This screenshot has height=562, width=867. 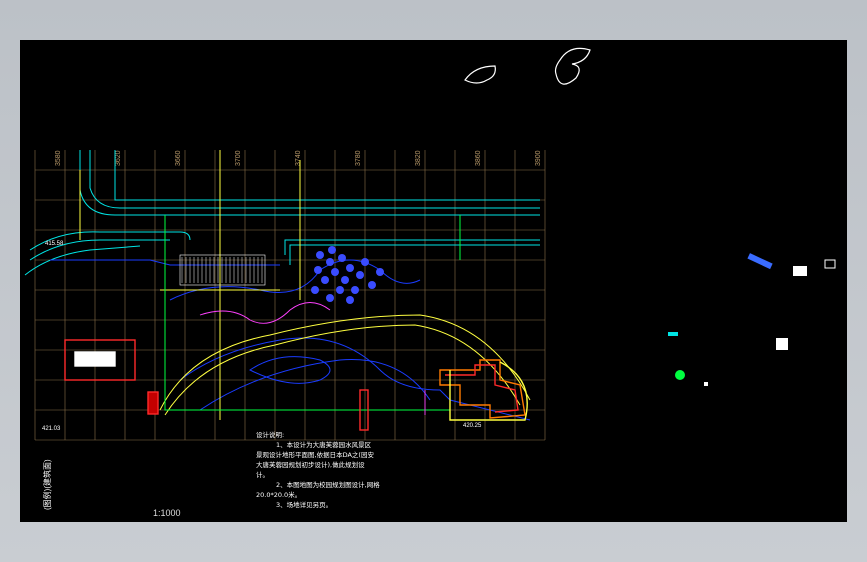 What do you see at coordinates (238, 158) in the screenshot?
I see `grid-label: 3700` at bounding box center [238, 158].